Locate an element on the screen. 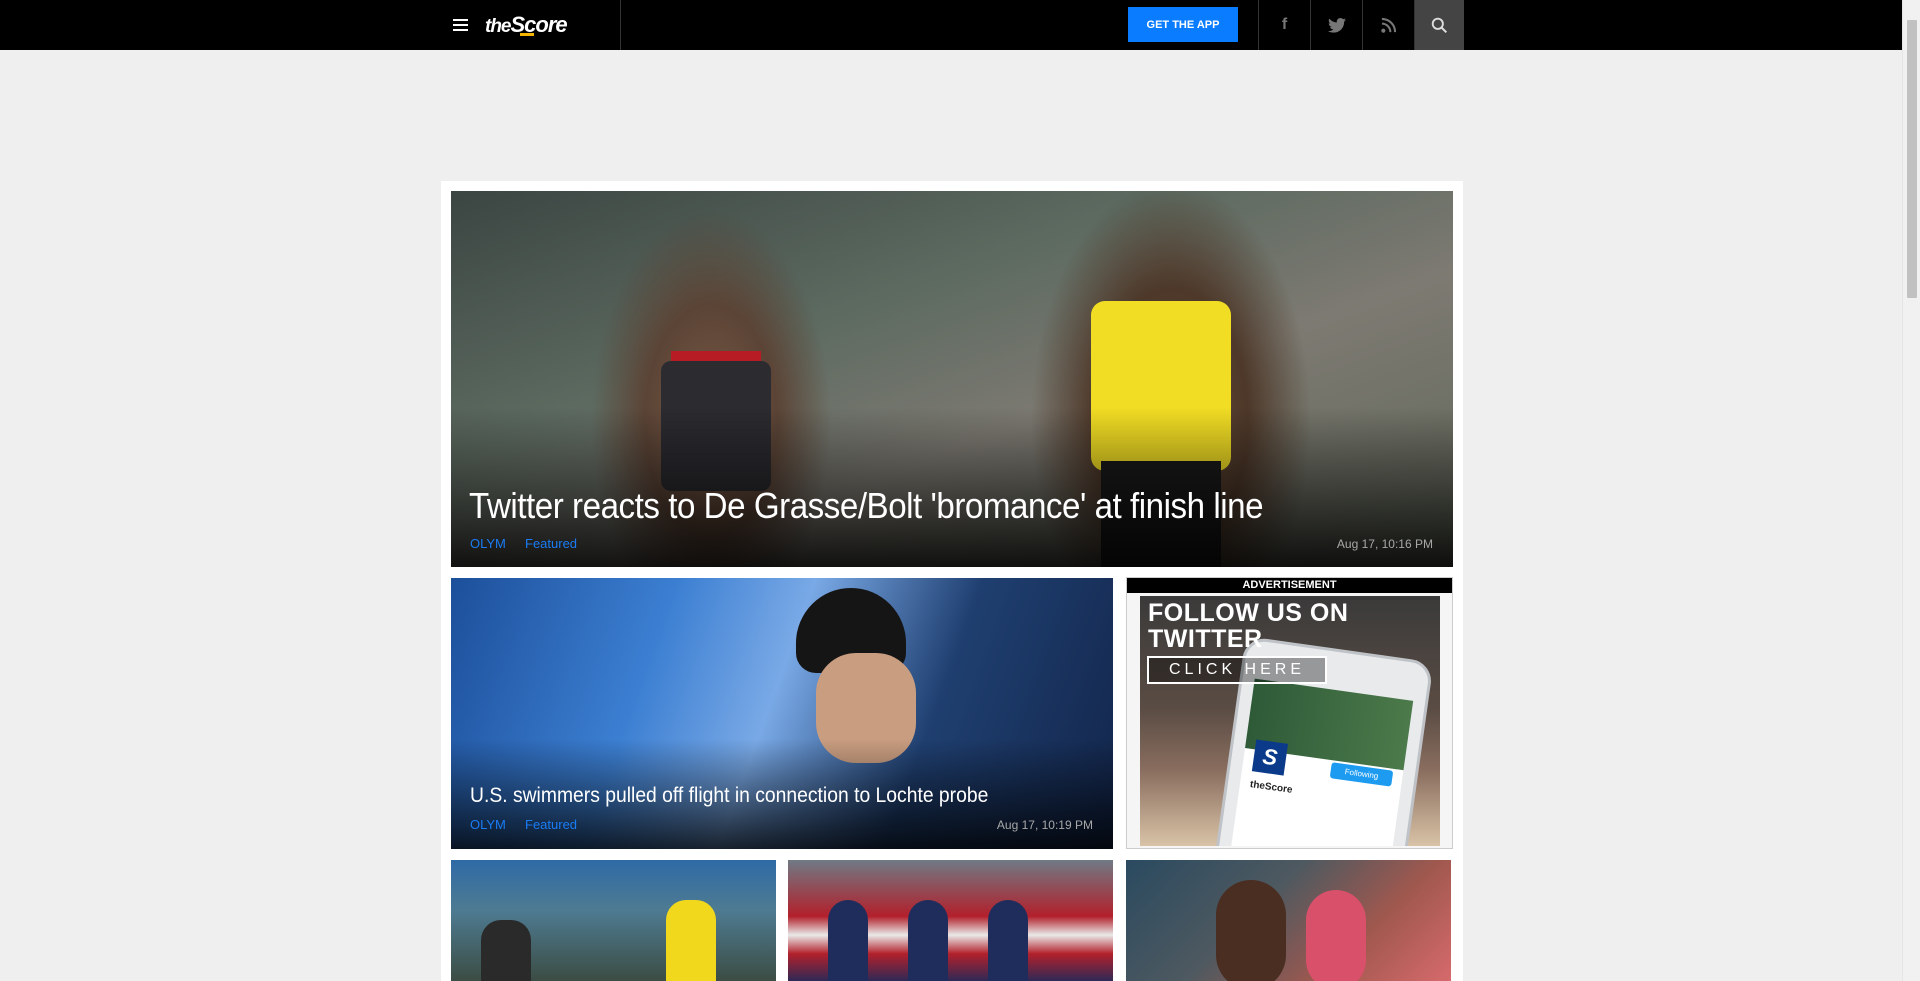 Image resolution: width=1920 pixels, height=981 pixels. nav-divider is located at coordinates (620, 25).